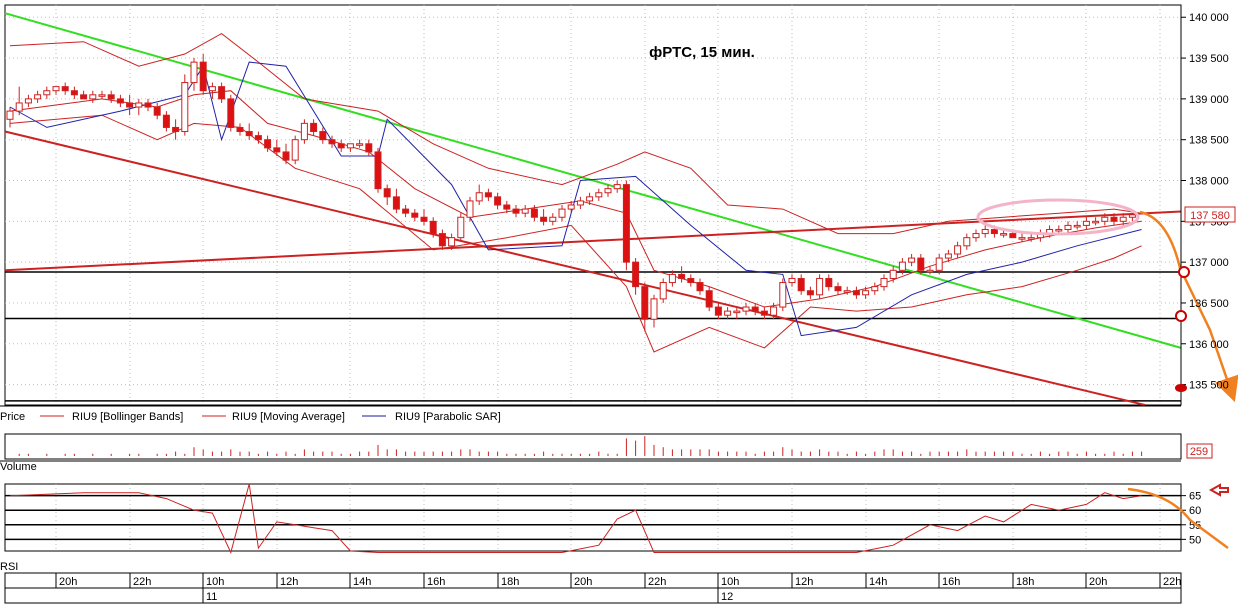 This screenshot has width=1238, height=612. Describe the element at coordinates (1195, 540) in the screenshot. I see `rsi-tick-label: 50` at that location.